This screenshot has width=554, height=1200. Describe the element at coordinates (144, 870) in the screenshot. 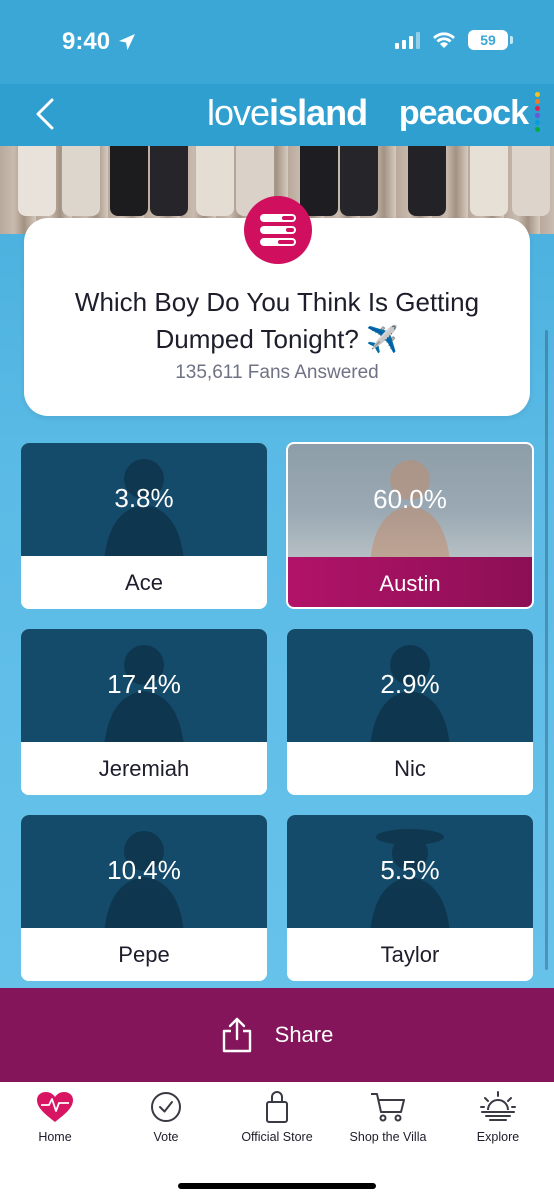

I see `option-percent: 10.4%` at that location.